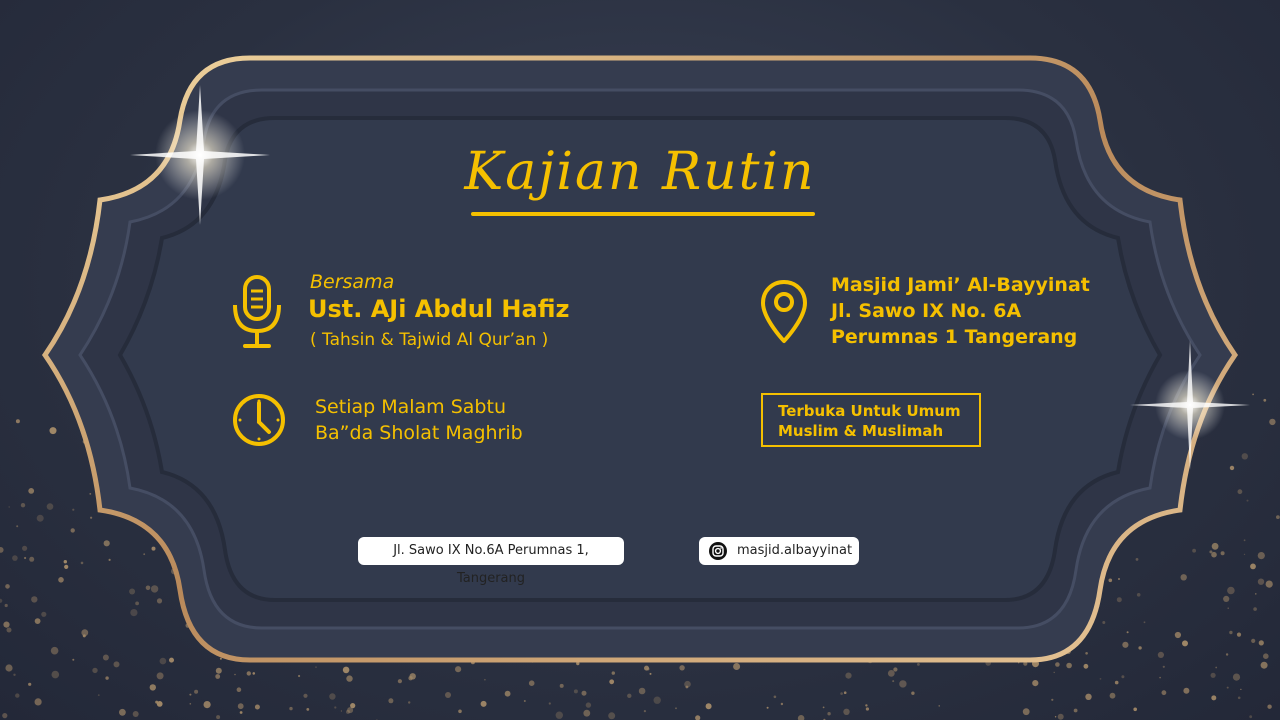 The width and height of the screenshot is (1280, 720). I want to click on instagram-handle: masjid.albayyinat, so click(795, 550).